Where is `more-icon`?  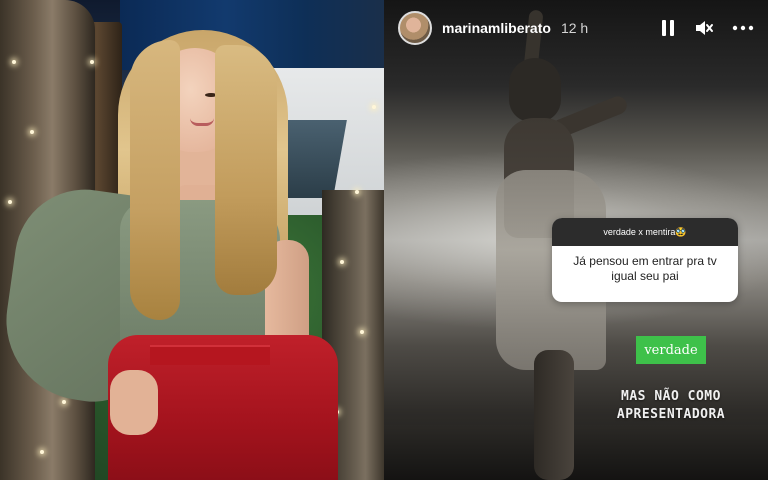
more-icon is located at coordinates (743, 28).